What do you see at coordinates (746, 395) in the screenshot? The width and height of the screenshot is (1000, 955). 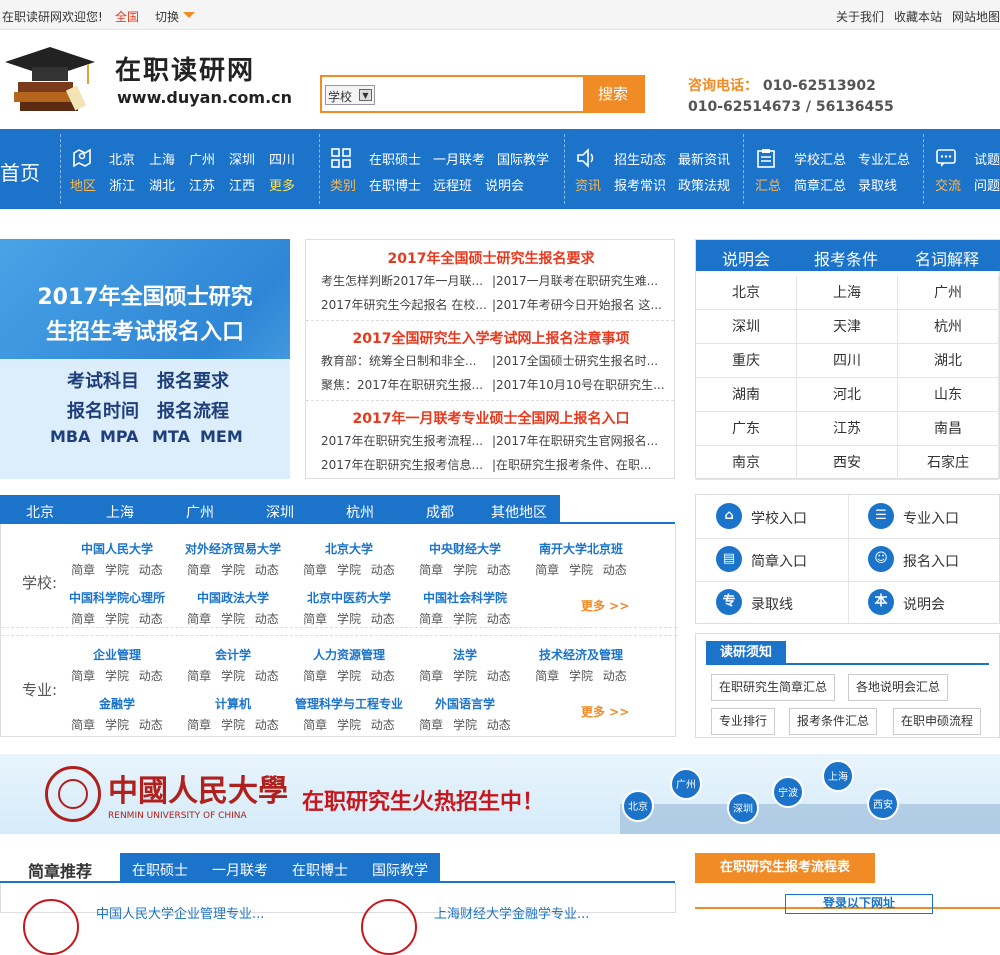 I see `city-link: 湖南` at bounding box center [746, 395].